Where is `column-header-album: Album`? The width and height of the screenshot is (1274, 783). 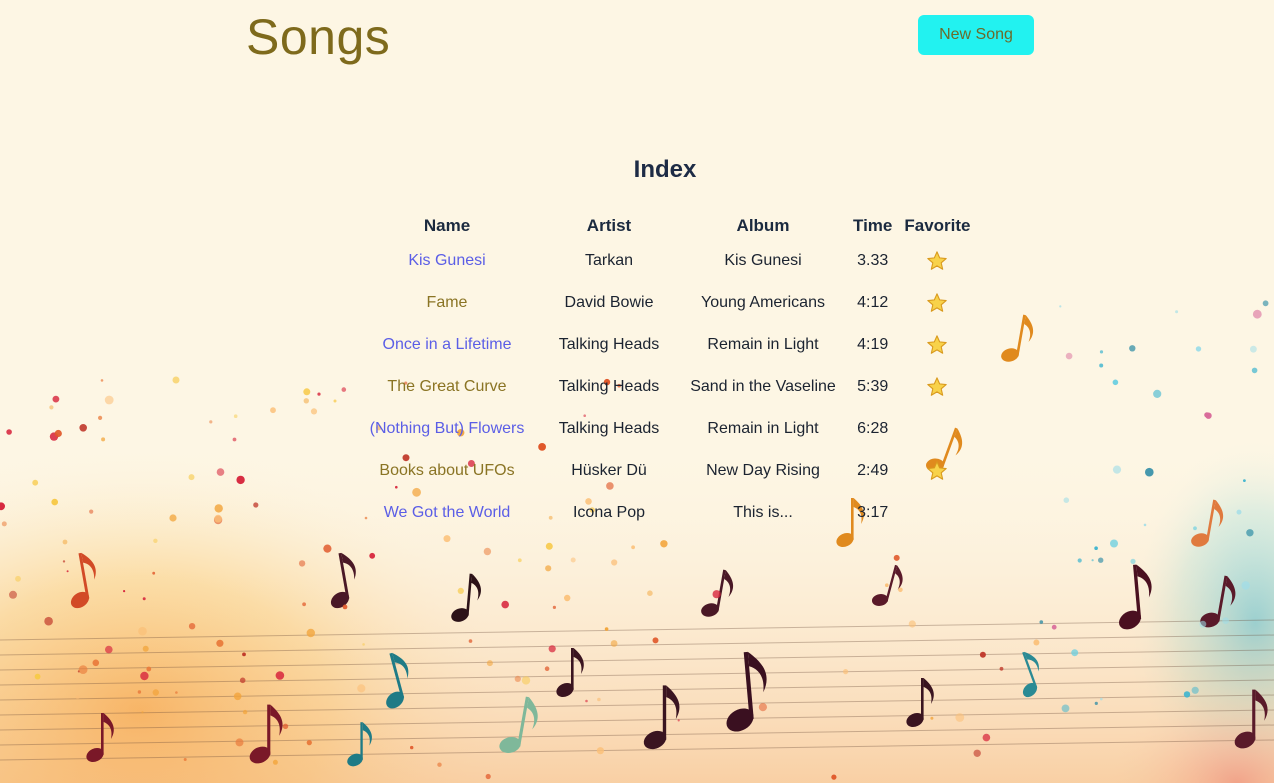 column-header-album: Album is located at coordinates (763, 225).